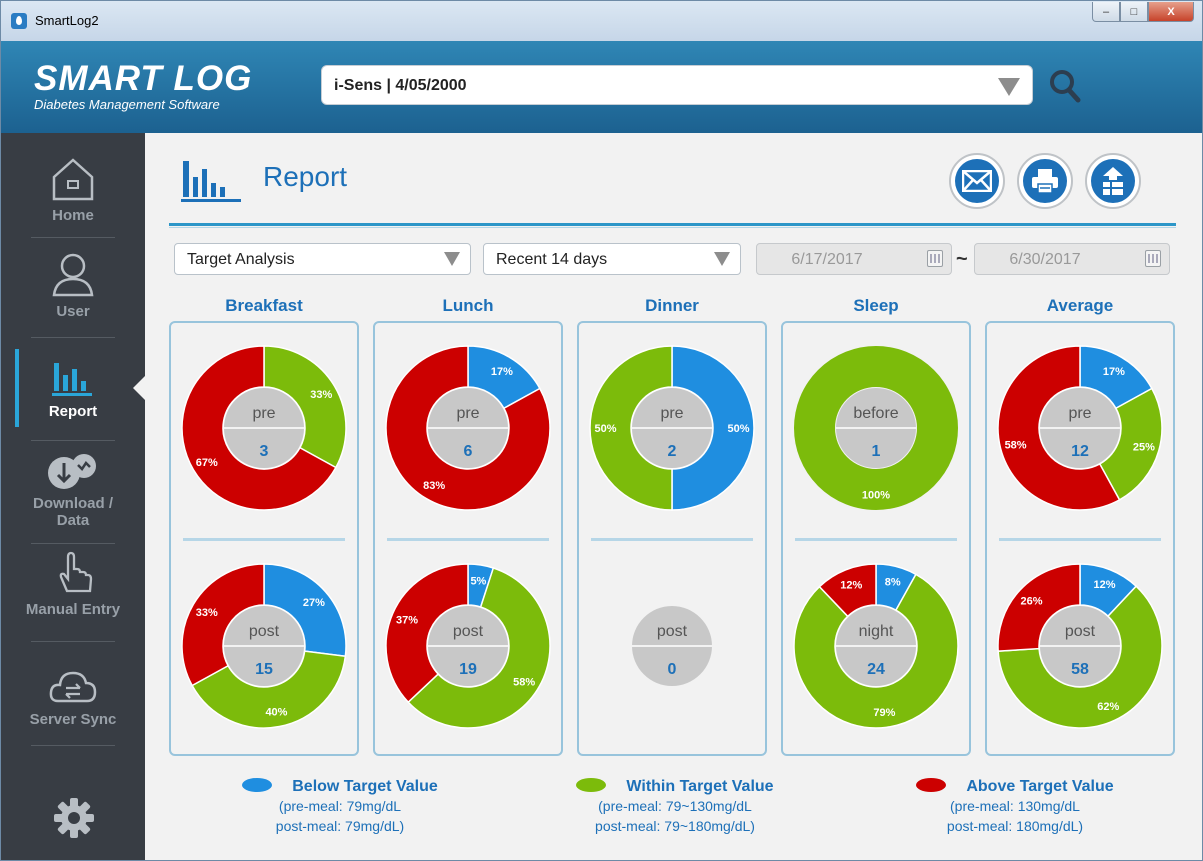  Describe the element at coordinates (478, 581) in the screenshot. I see `donut-percent-label: 5%` at that location.